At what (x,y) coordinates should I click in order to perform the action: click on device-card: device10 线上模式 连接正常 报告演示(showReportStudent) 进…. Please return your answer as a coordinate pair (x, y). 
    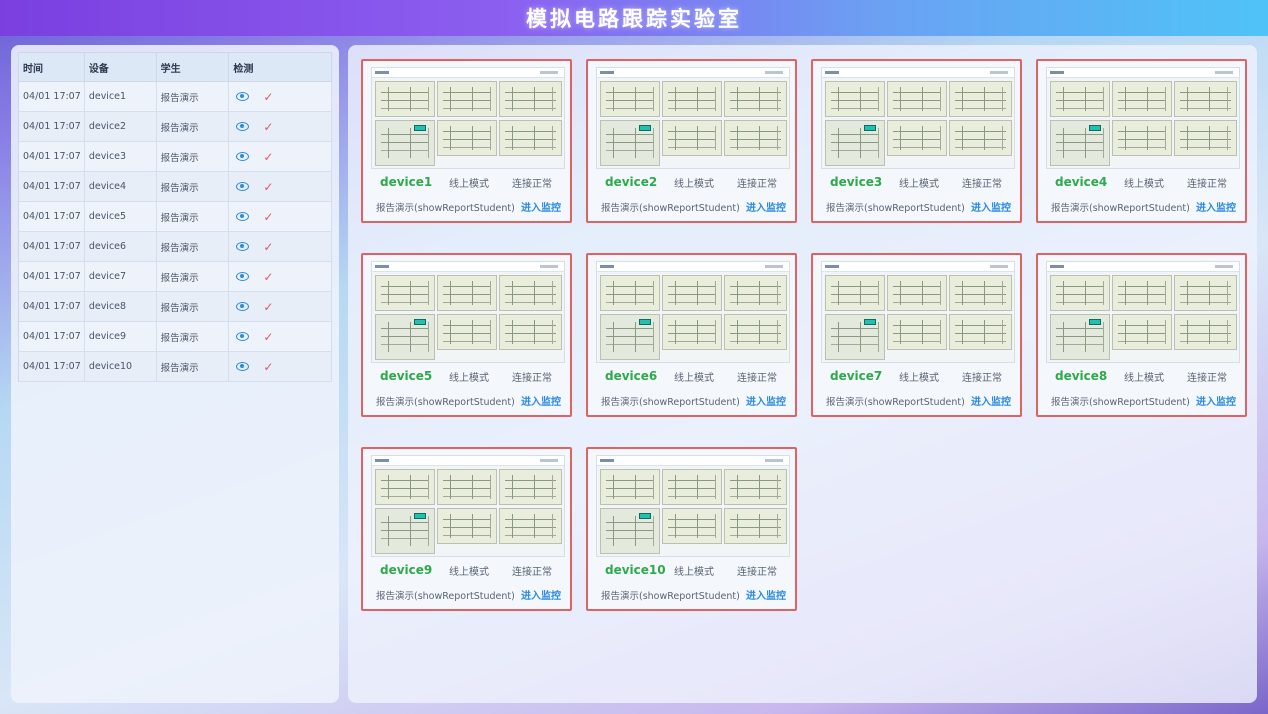
    Looking at the image, I should click on (691, 529).